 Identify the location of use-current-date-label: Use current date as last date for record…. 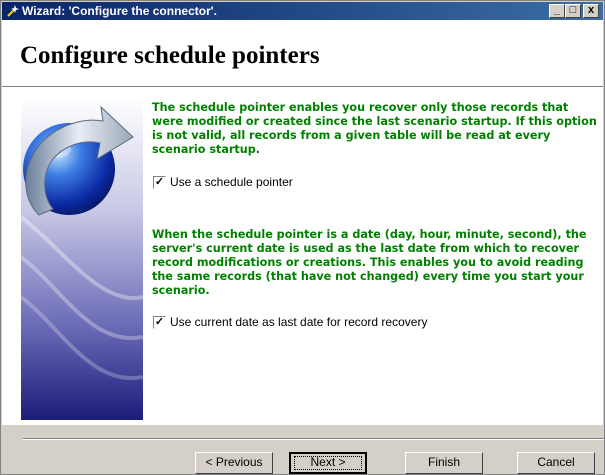
(298, 322).